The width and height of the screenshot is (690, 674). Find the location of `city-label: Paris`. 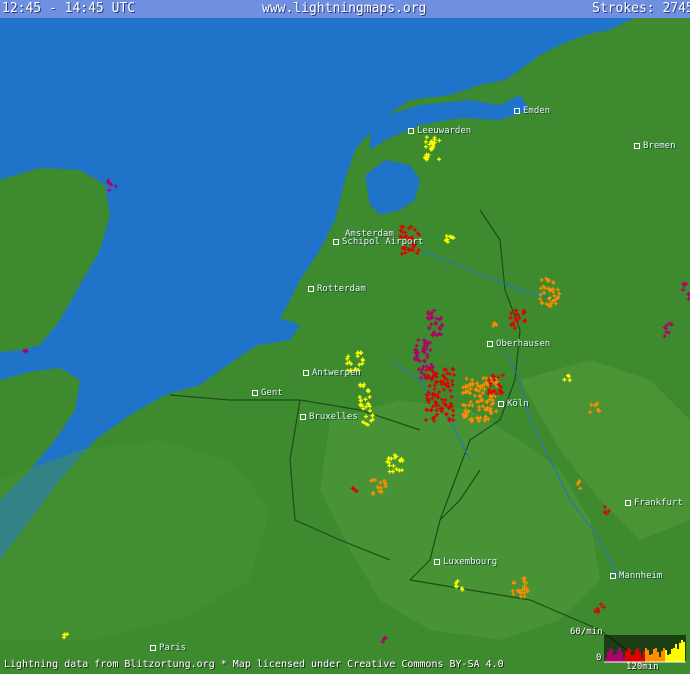

city-label: Paris is located at coordinates (168, 648).